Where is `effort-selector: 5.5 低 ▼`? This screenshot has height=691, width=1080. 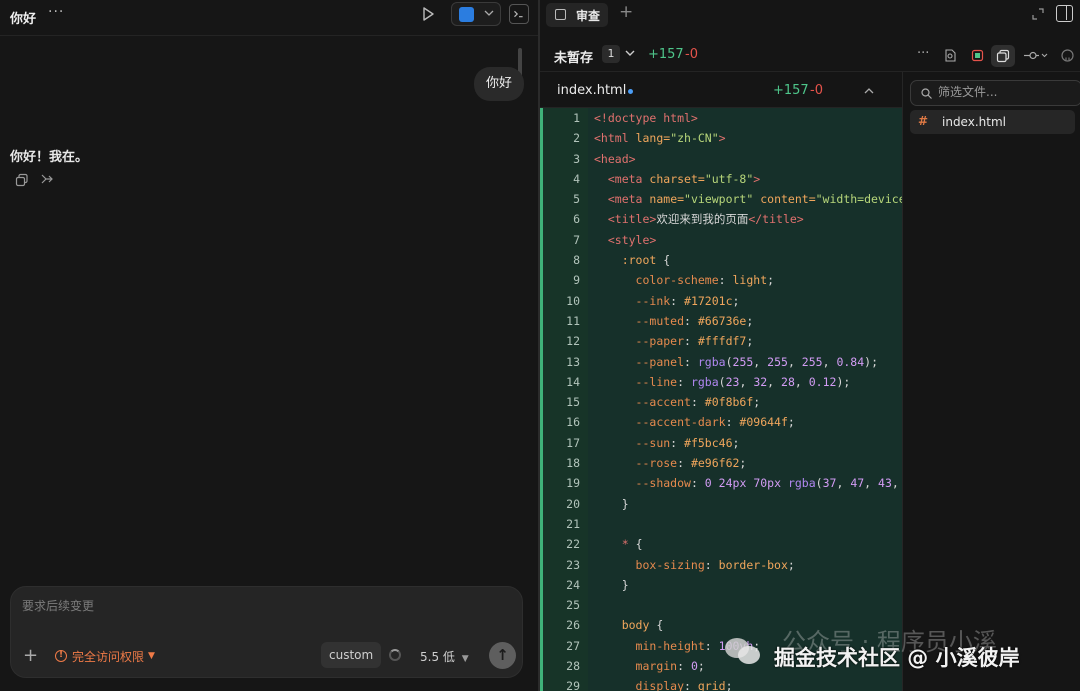
effort-selector: 5.5 低 ▼ is located at coordinates (444, 656).